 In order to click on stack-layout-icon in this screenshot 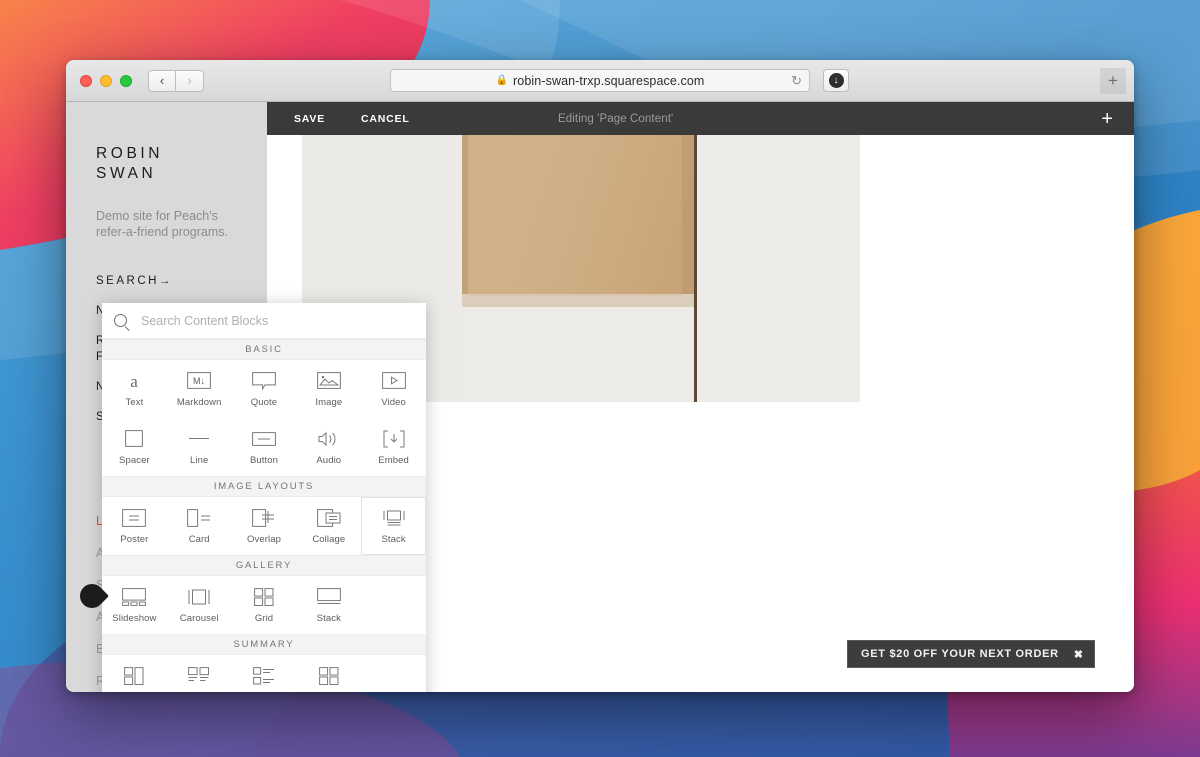, I will do `click(394, 518)`.